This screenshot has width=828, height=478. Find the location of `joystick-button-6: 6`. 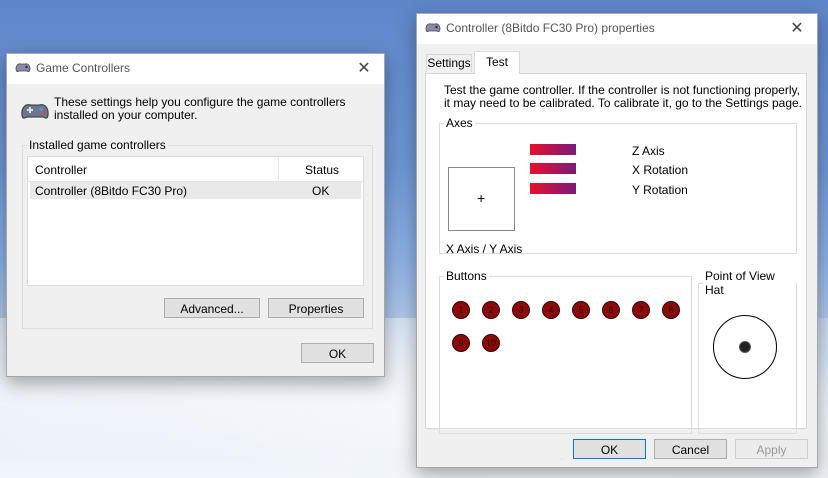

joystick-button-6: 6 is located at coordinates (611, 310).